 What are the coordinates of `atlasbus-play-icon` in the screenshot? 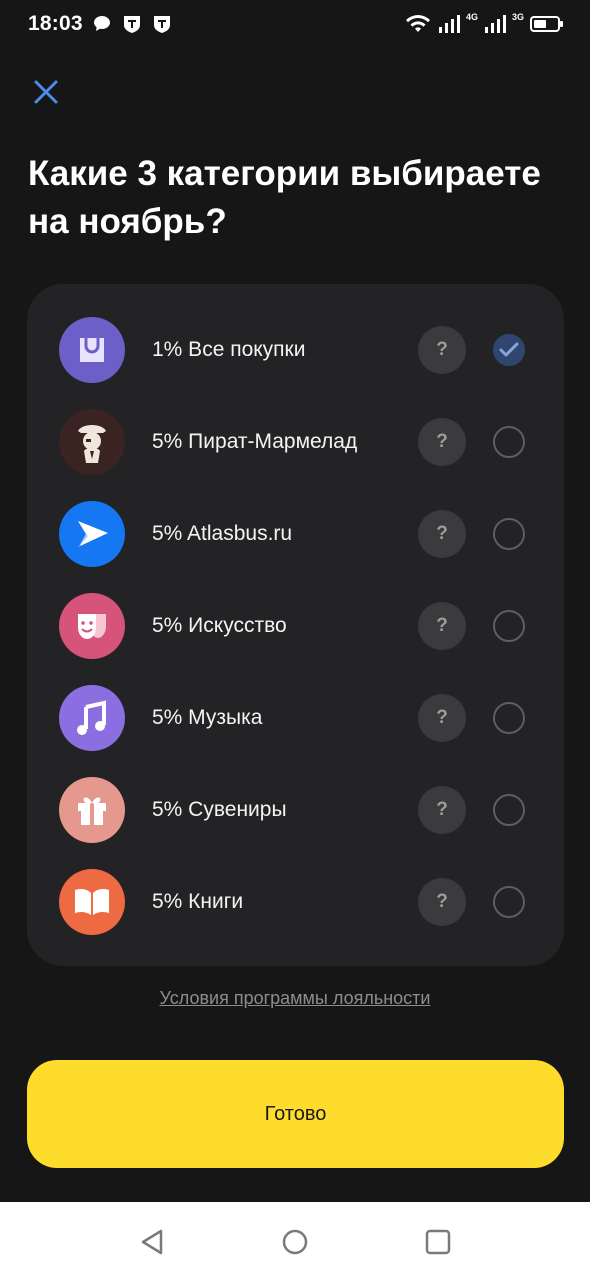 It's located at (92, 534).